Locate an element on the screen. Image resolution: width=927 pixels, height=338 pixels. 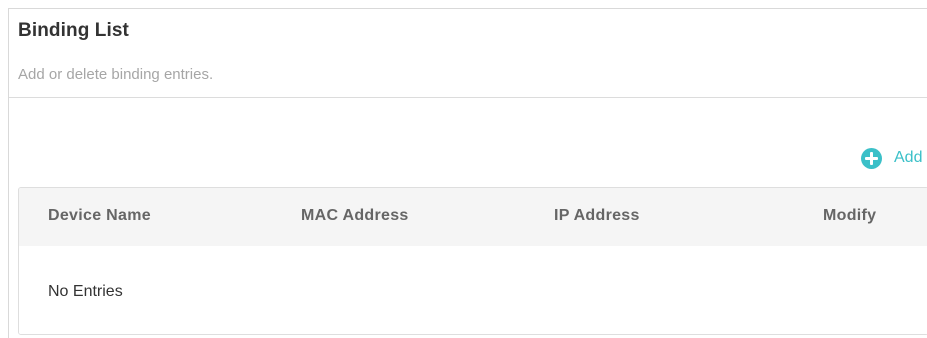
add-button: Add is located at coordinates (891, 158).